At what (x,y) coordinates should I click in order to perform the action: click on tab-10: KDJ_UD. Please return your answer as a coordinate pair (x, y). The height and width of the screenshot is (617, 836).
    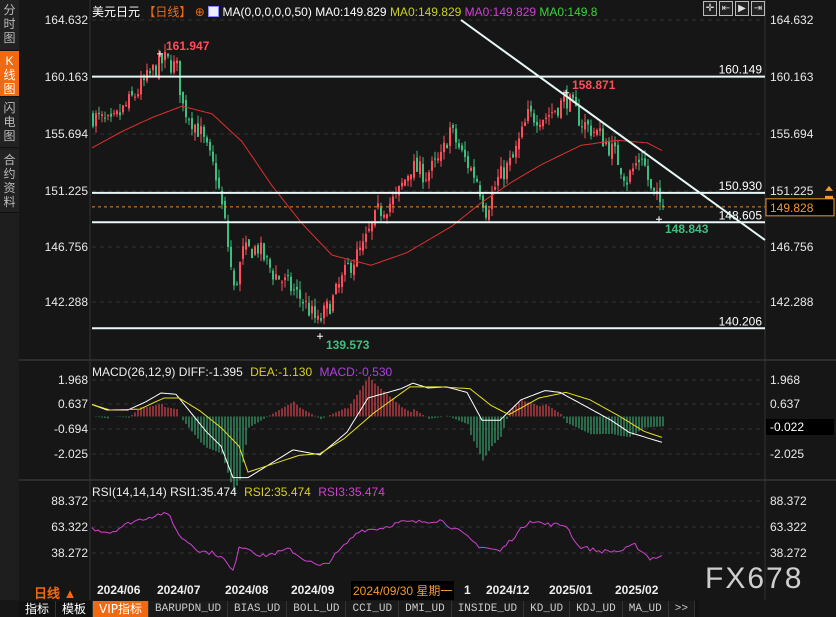
    Looking at the image, I should click on (596, 609).